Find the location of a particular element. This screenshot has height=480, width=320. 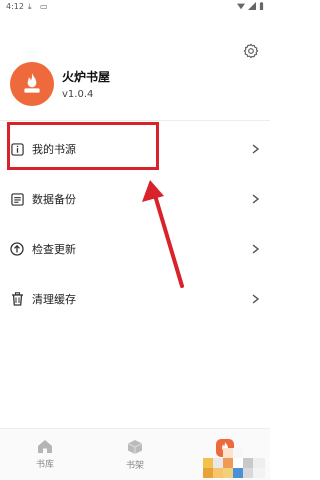

settings-button is located at coordinates (251, 51).